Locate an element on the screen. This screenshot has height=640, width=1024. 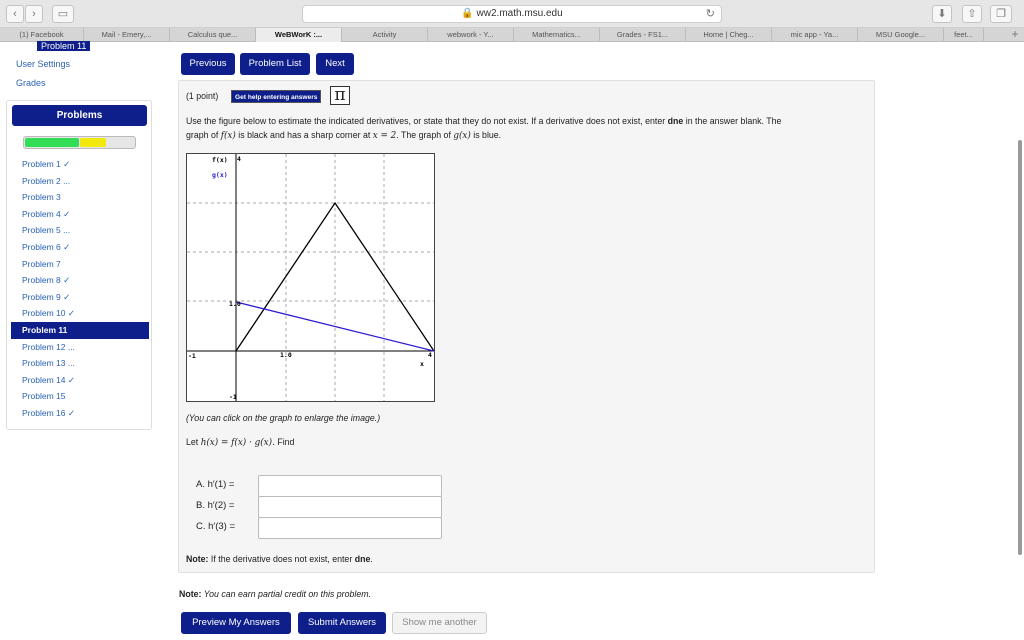
lock-icon: 🔒 is located at coordinates (467, 13).